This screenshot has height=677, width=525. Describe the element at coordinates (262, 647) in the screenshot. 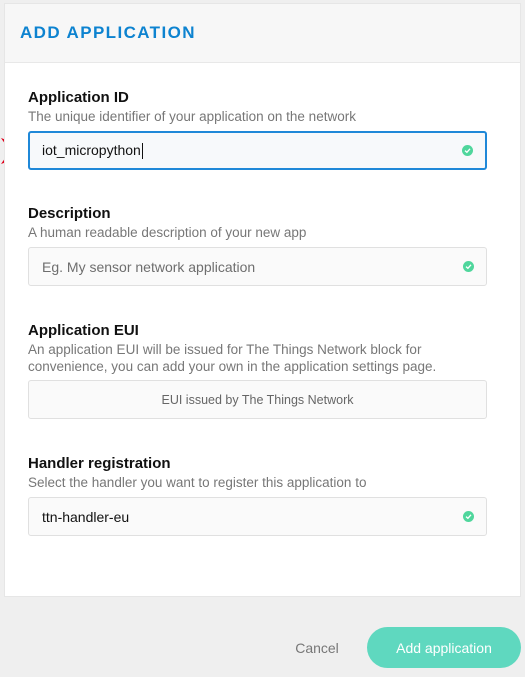

I see `form-actions: Cancel Add application` at that location.